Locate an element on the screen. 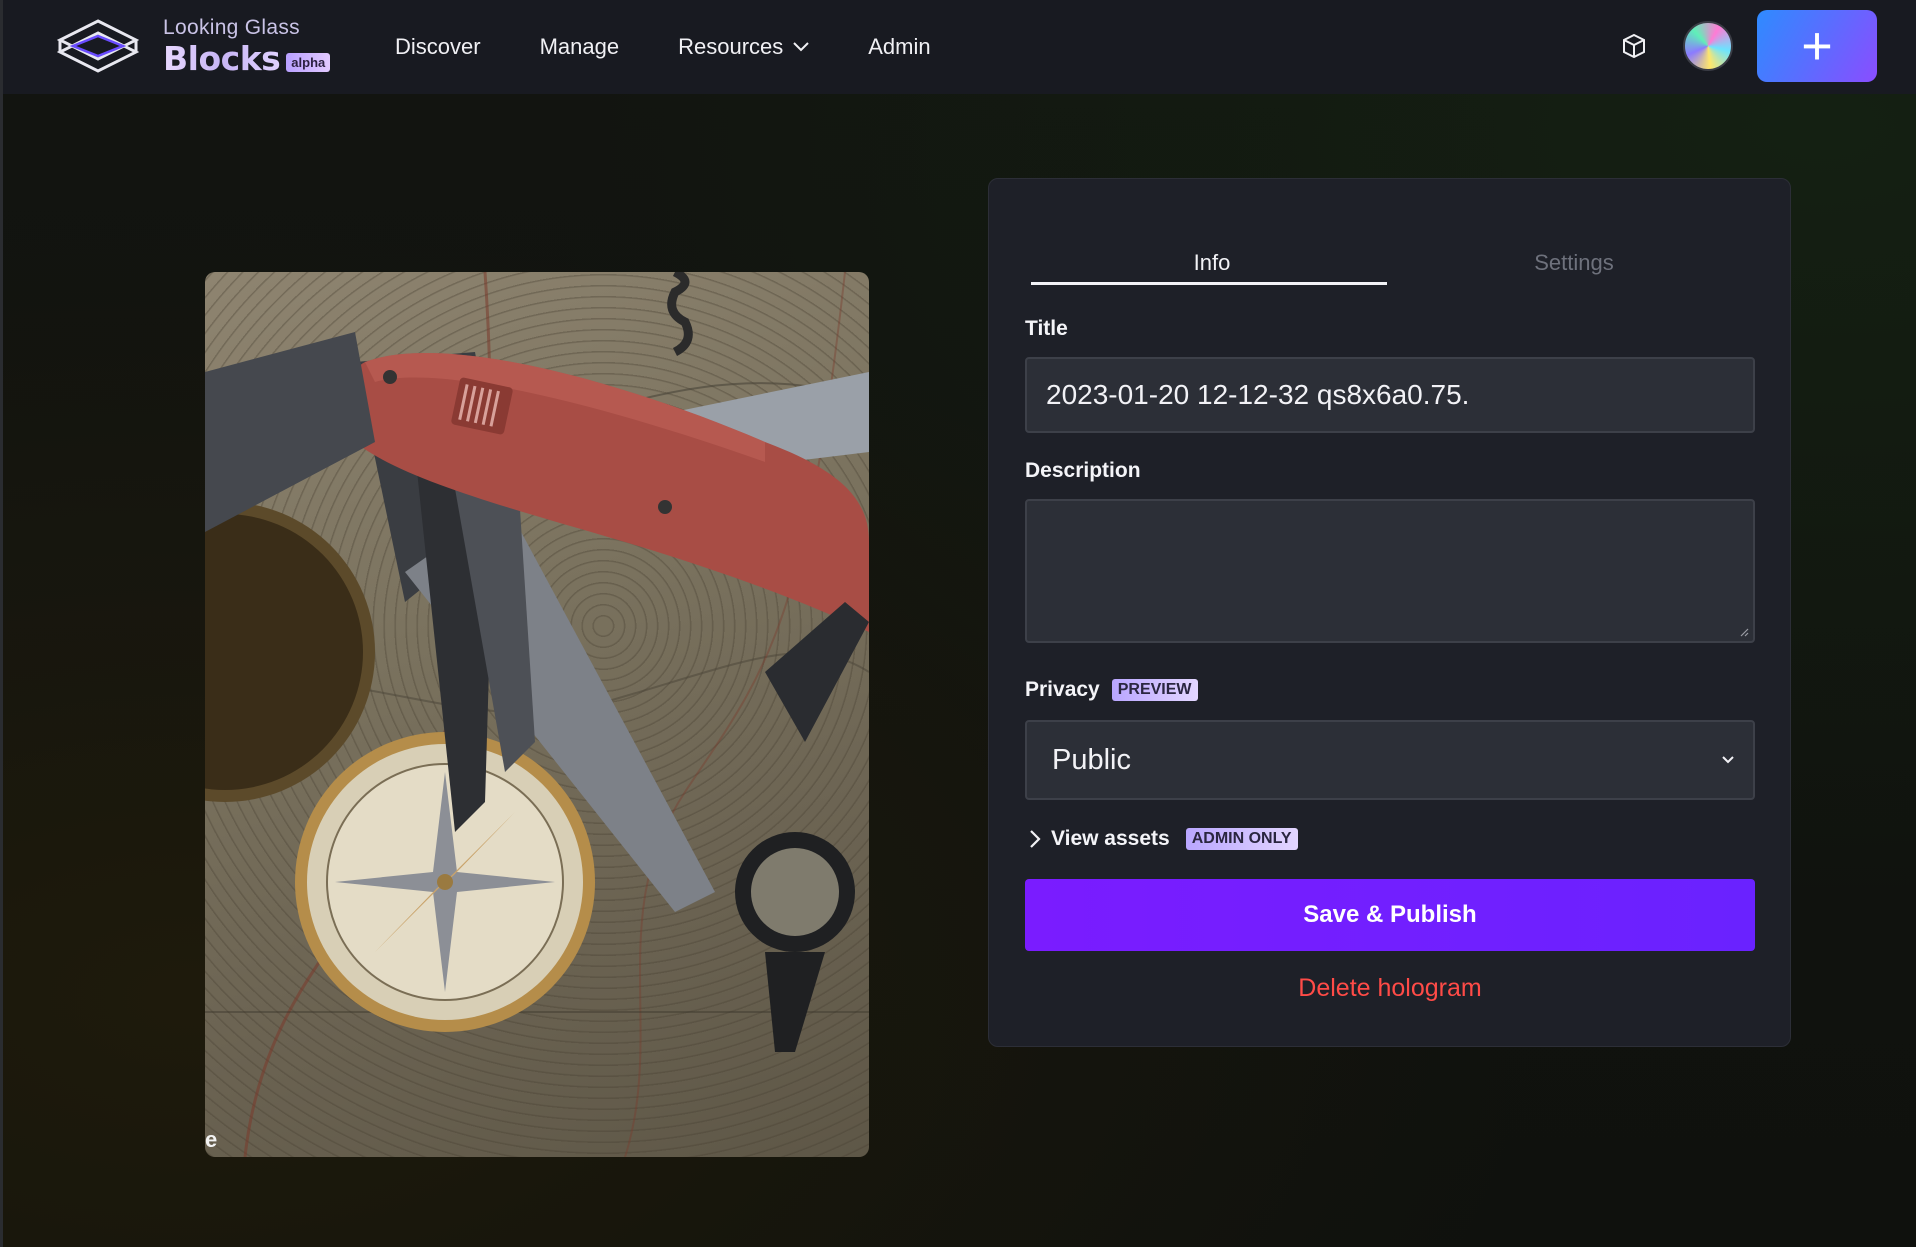 This screenshot has width=1916, height=1247. nav-resources: Resources is located at coordinates (743, 47).